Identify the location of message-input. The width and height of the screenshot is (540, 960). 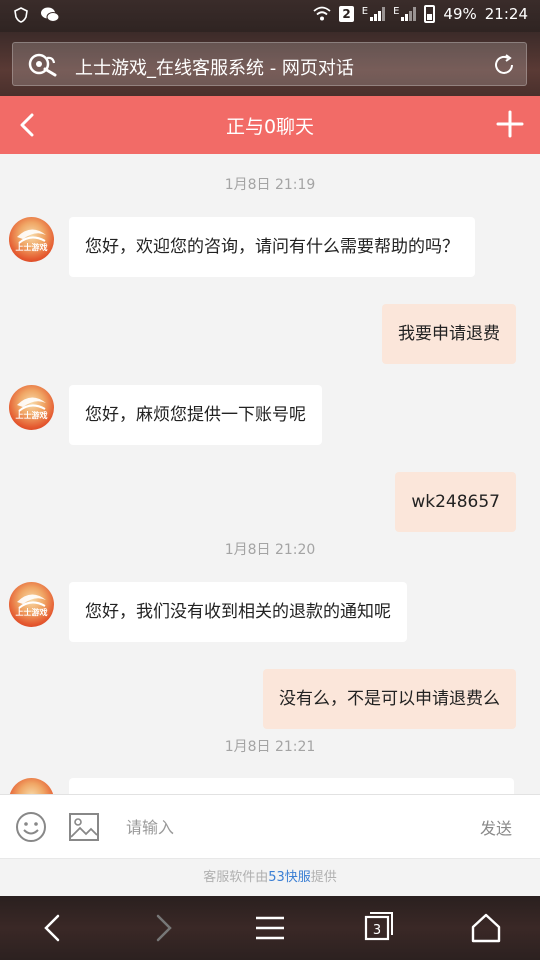
(283, 827).